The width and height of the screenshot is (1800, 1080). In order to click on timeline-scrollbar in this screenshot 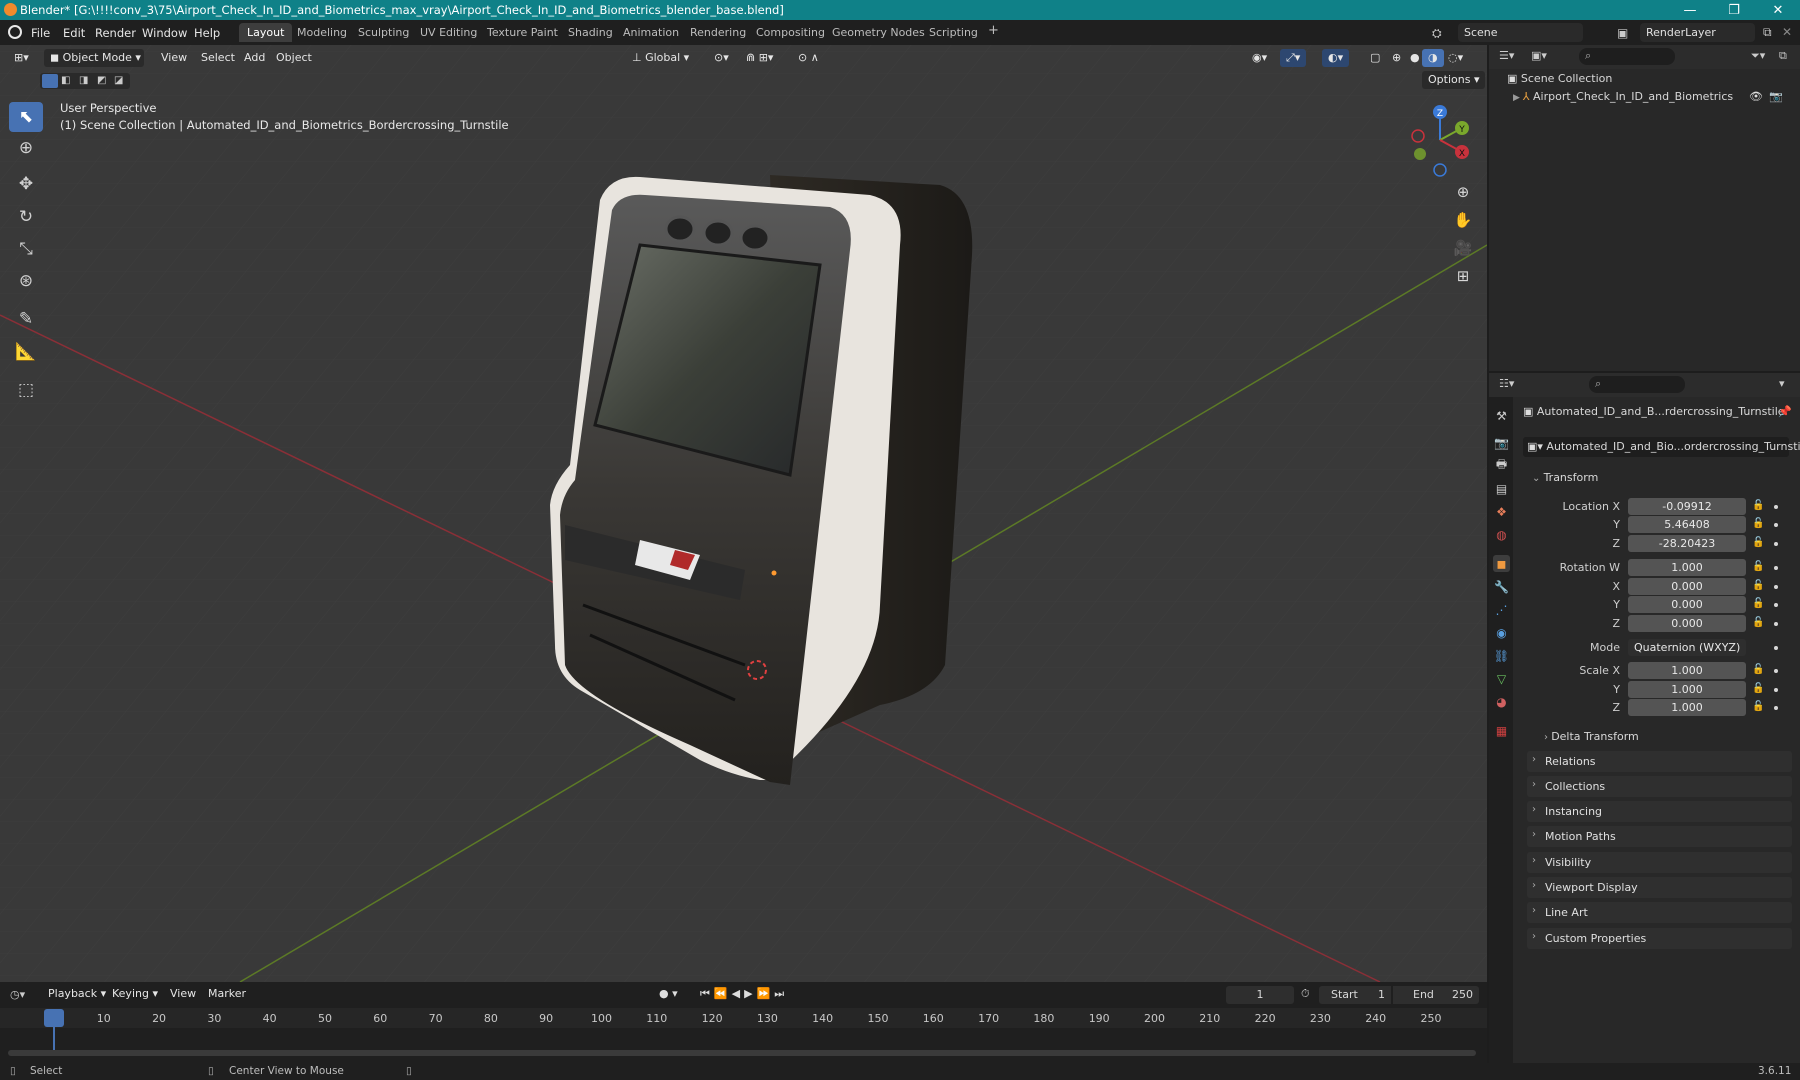, I will do `click(742, 1053)`.